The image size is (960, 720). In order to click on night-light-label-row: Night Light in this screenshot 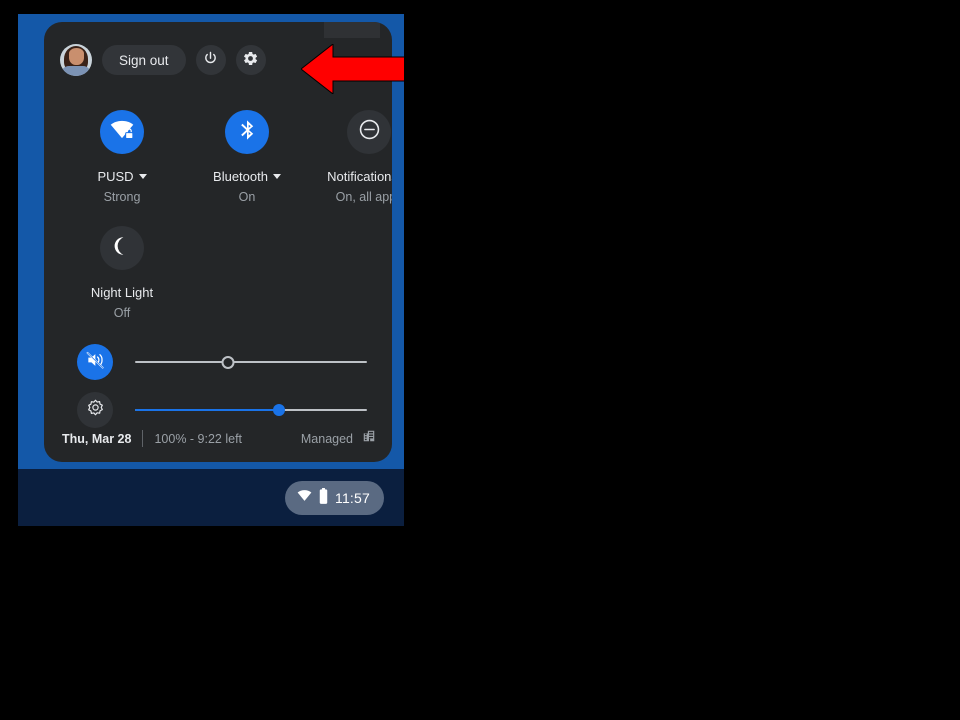, I will do `click(122, 292)`.